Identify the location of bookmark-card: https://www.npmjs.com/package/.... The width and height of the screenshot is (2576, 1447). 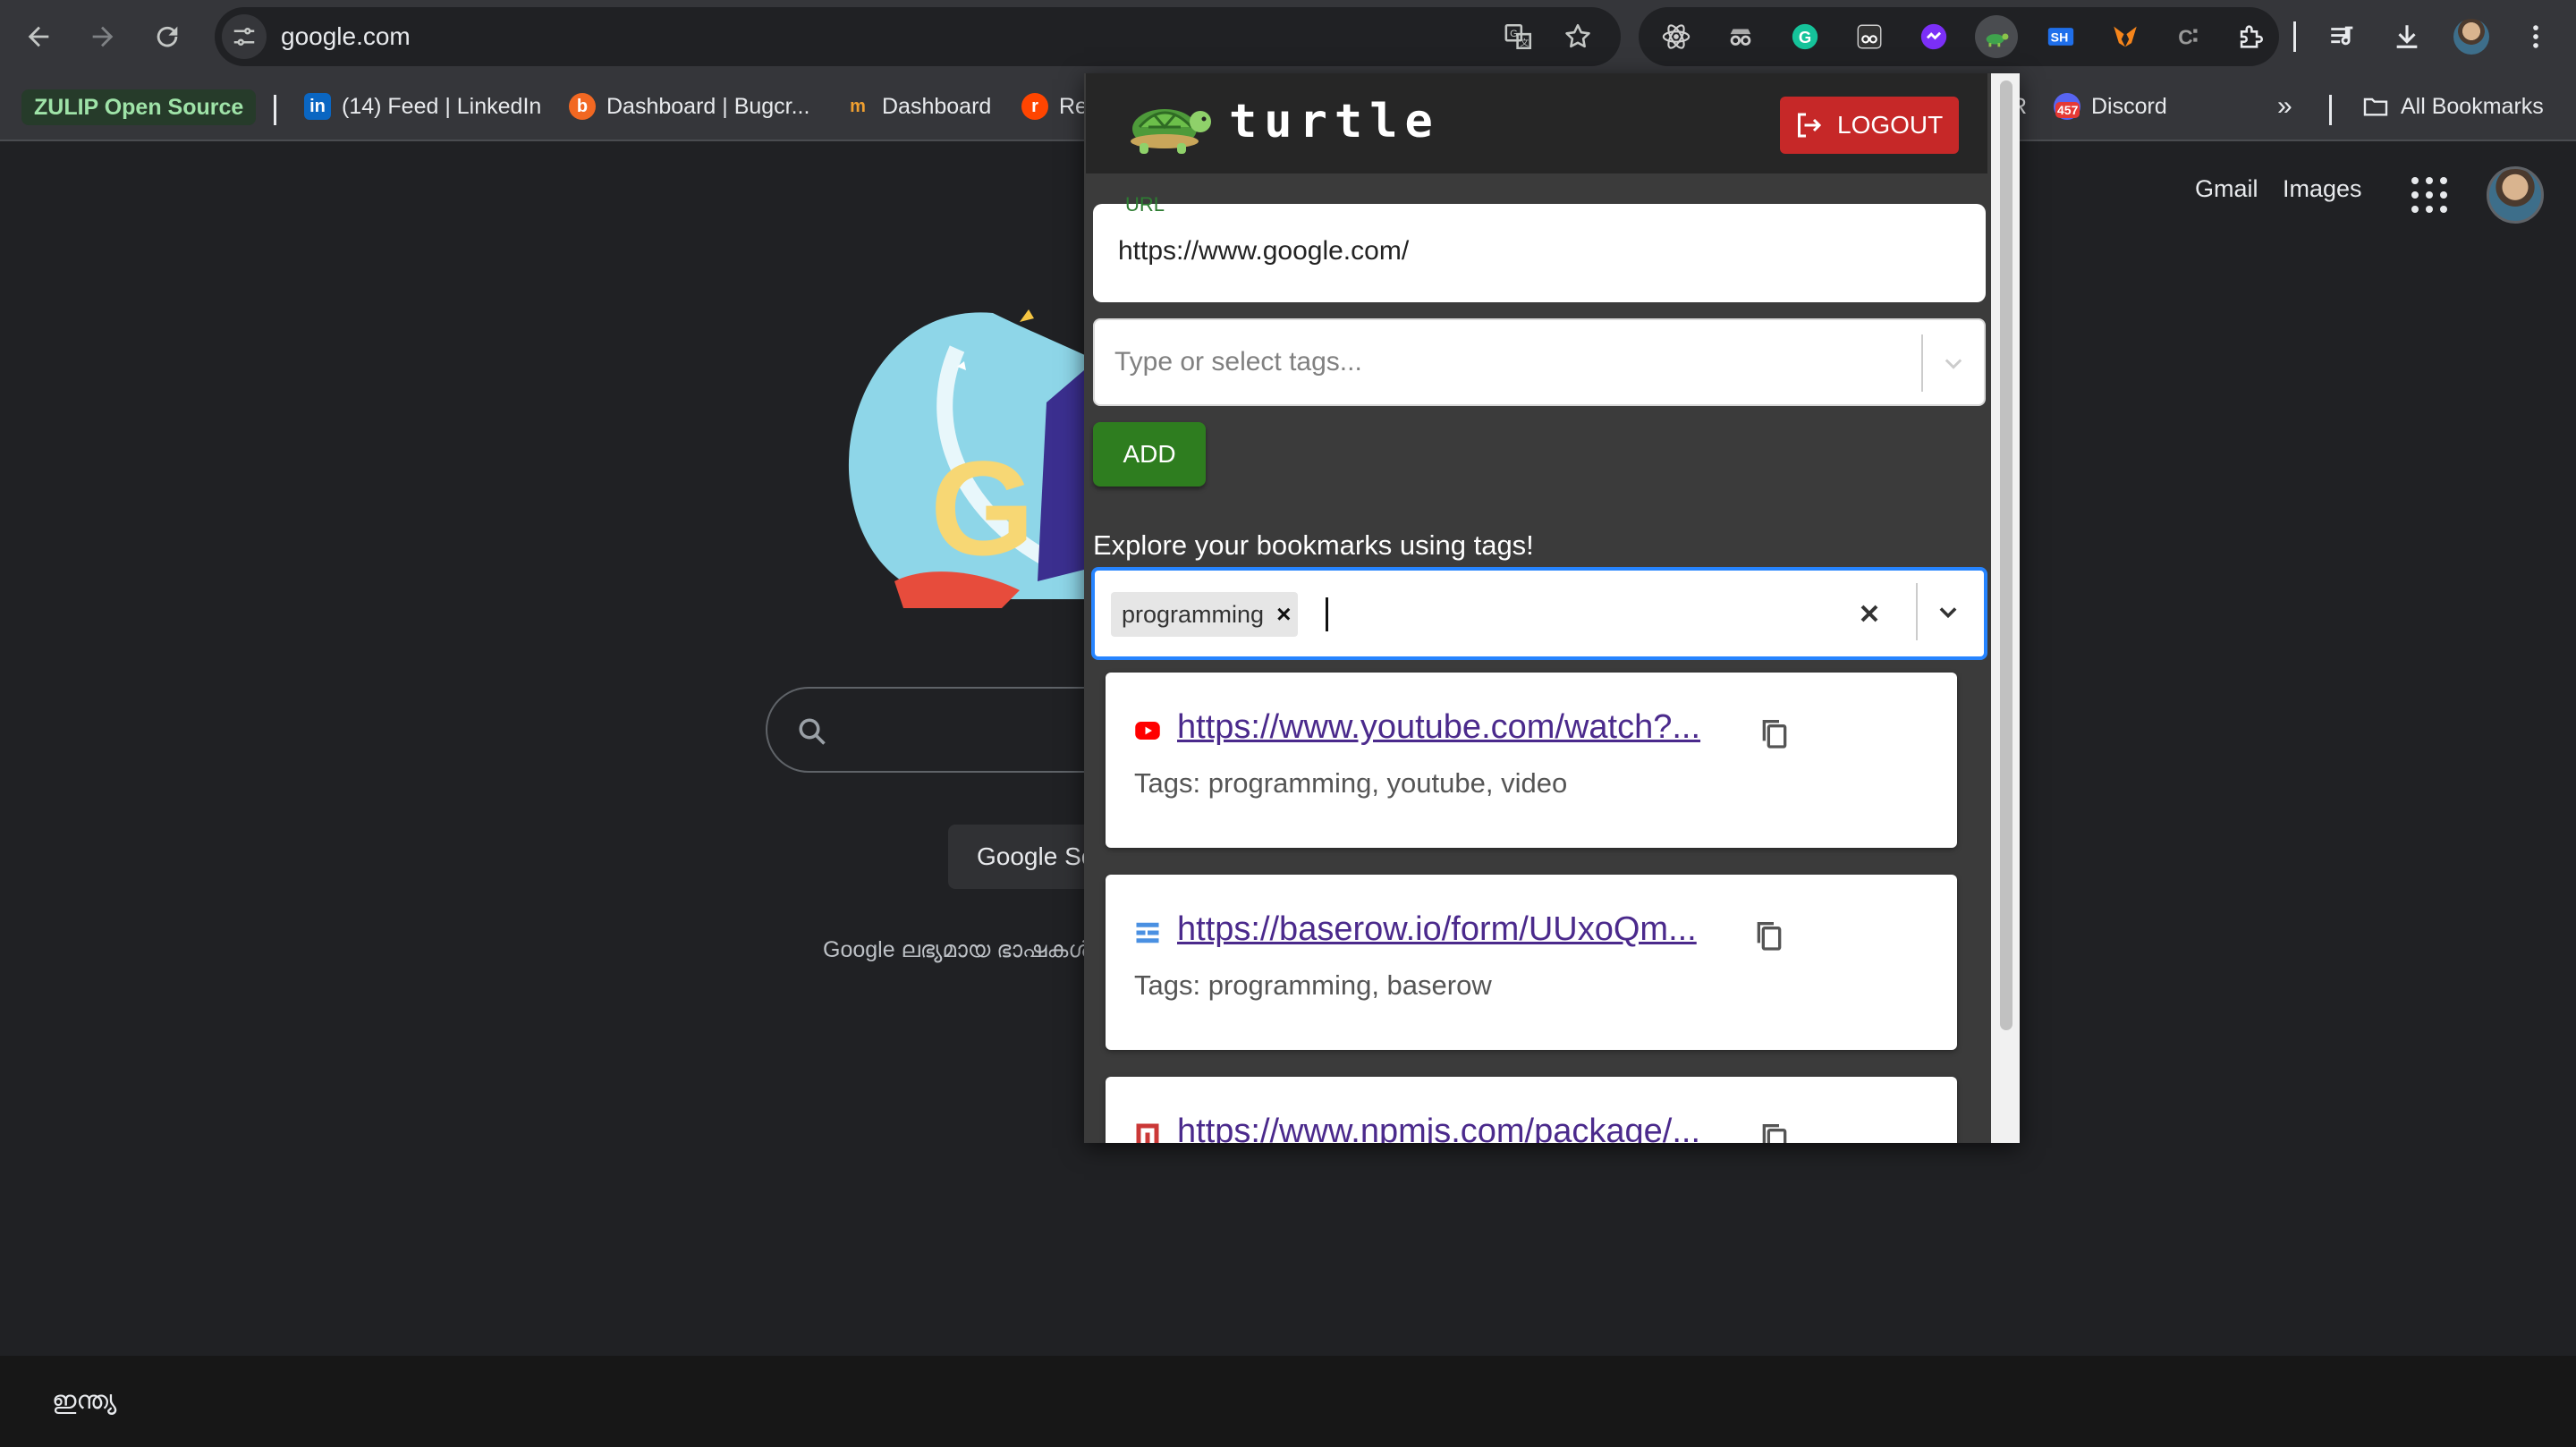
(1531, 1110).